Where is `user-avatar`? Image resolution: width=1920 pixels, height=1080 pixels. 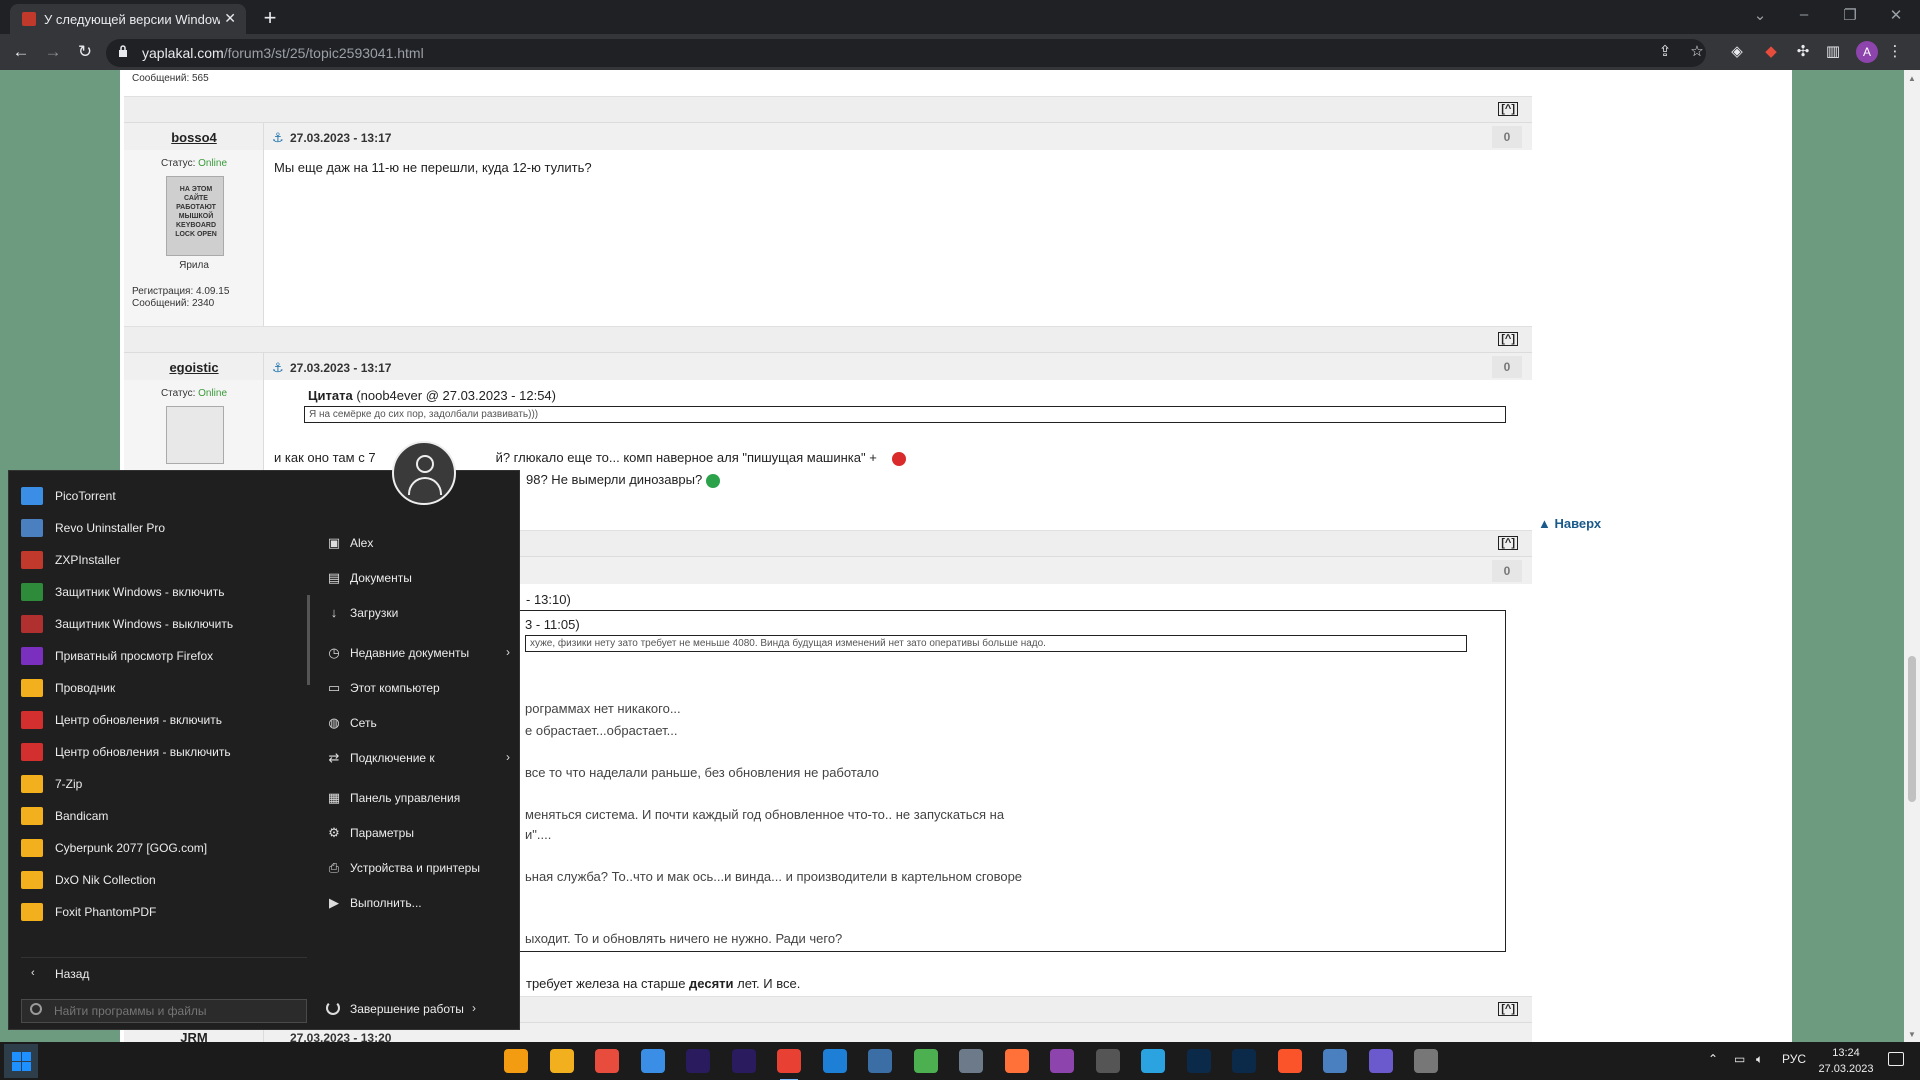
user-avatar is located at coordinates (424, 473).